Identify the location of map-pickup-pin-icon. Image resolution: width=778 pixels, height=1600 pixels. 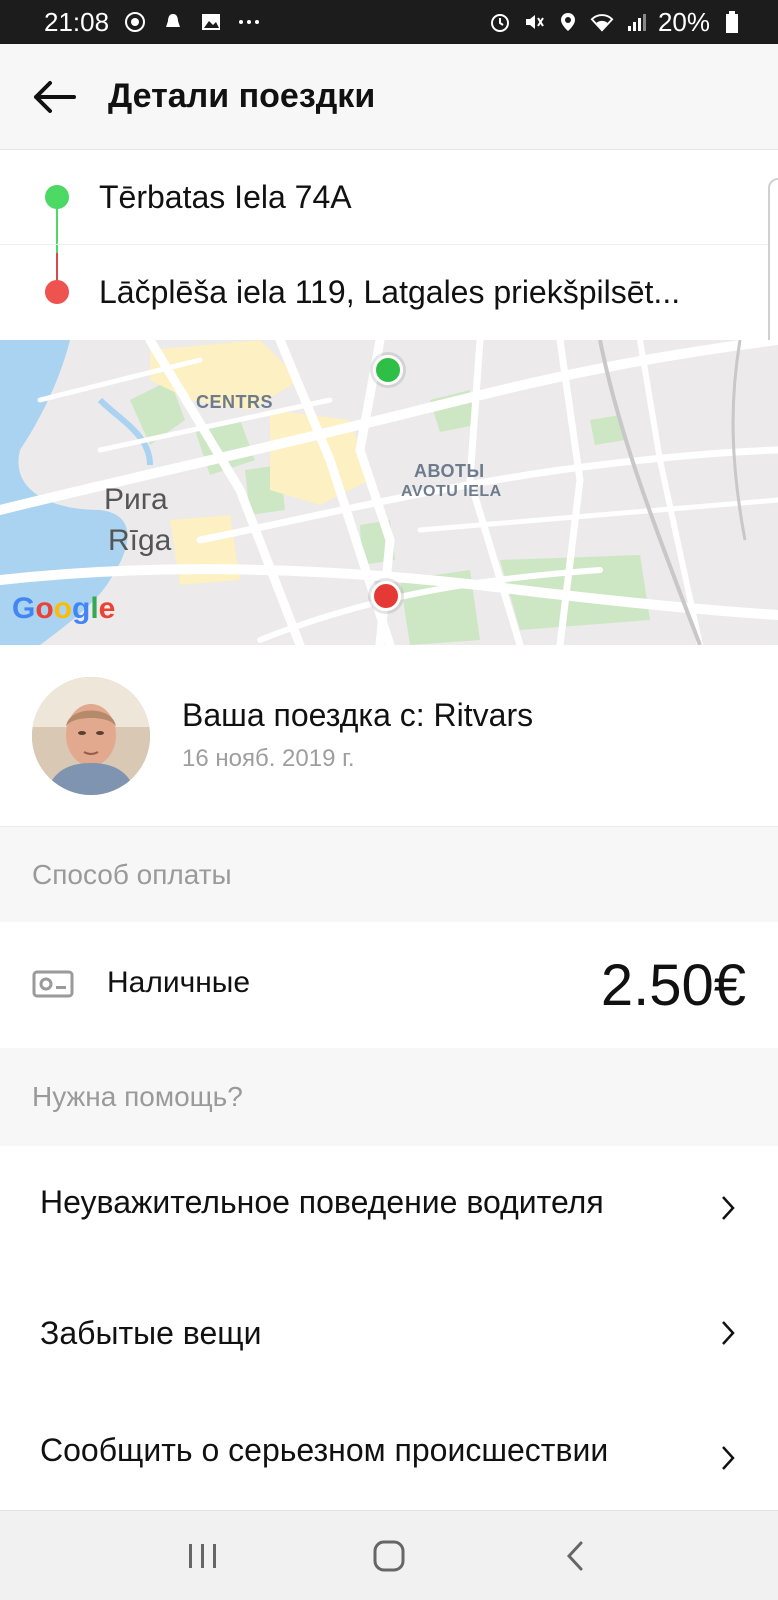
(388, 370).